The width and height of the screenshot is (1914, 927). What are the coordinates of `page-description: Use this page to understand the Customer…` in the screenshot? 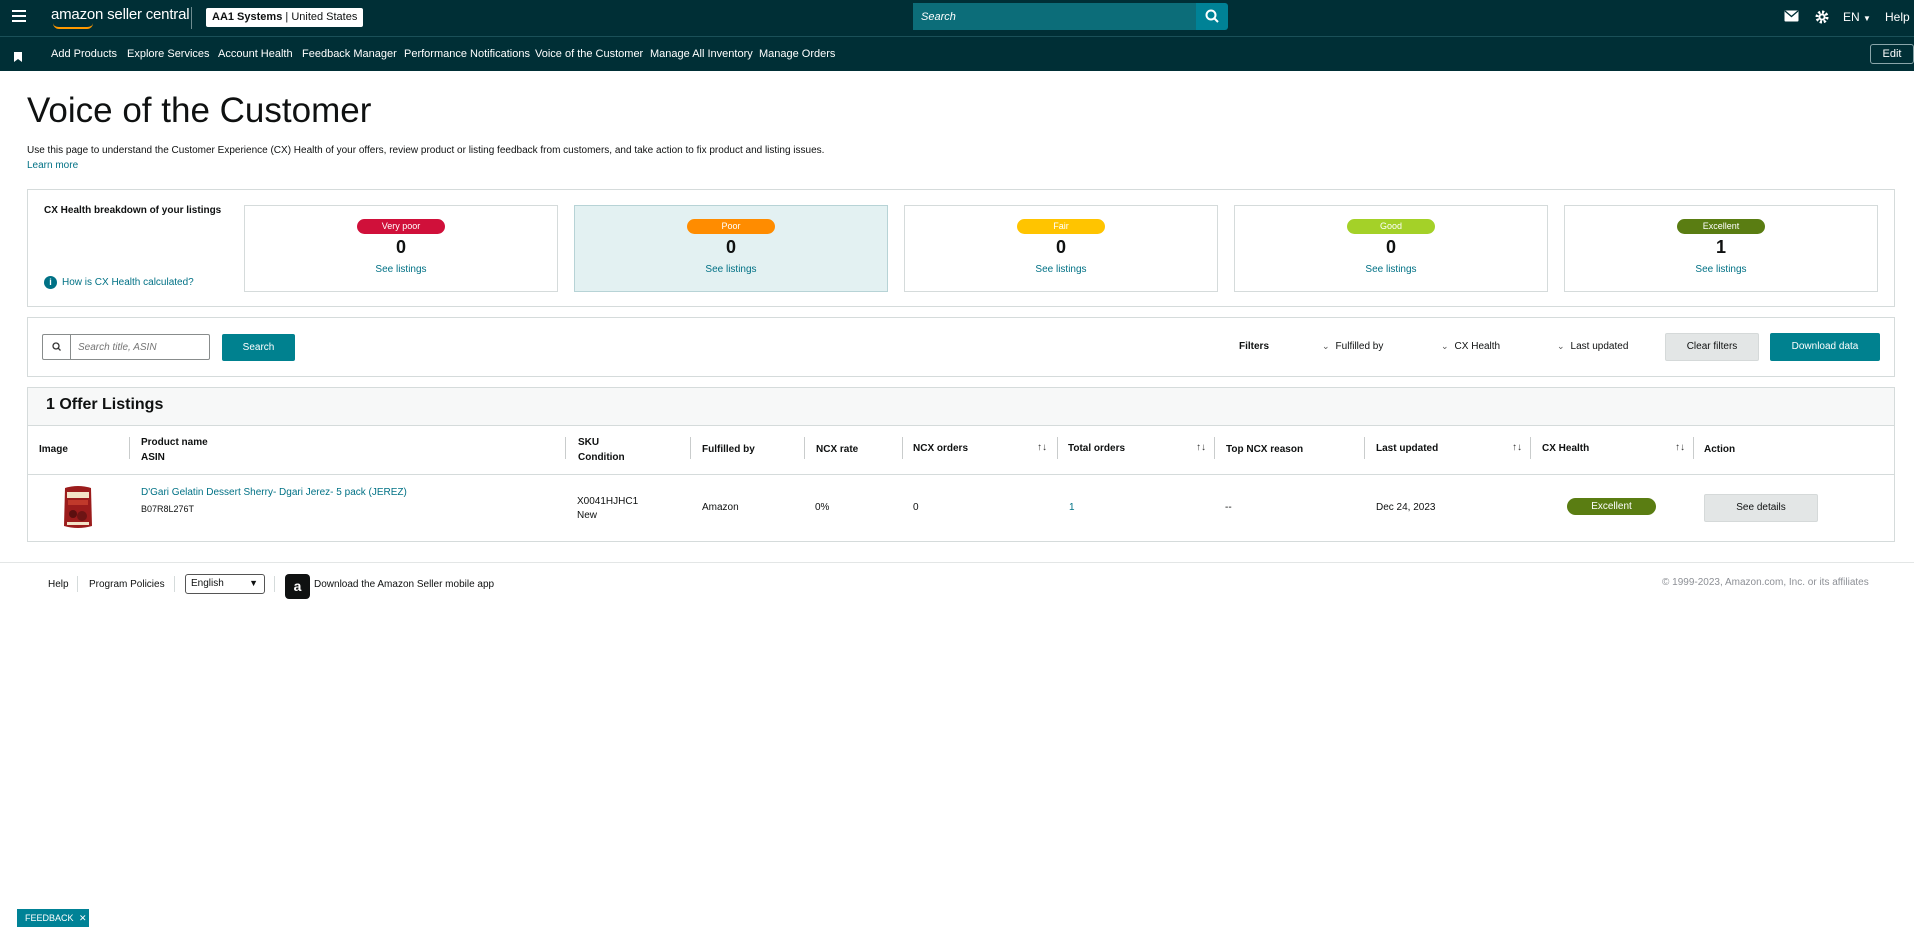 It's located at (426, 150).